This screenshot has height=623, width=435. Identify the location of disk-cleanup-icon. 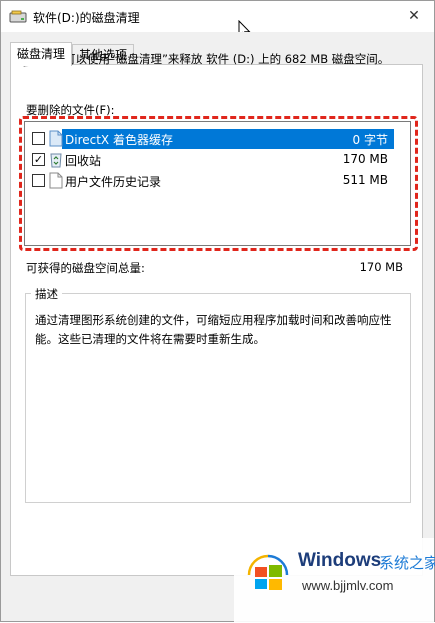
(18, 16).